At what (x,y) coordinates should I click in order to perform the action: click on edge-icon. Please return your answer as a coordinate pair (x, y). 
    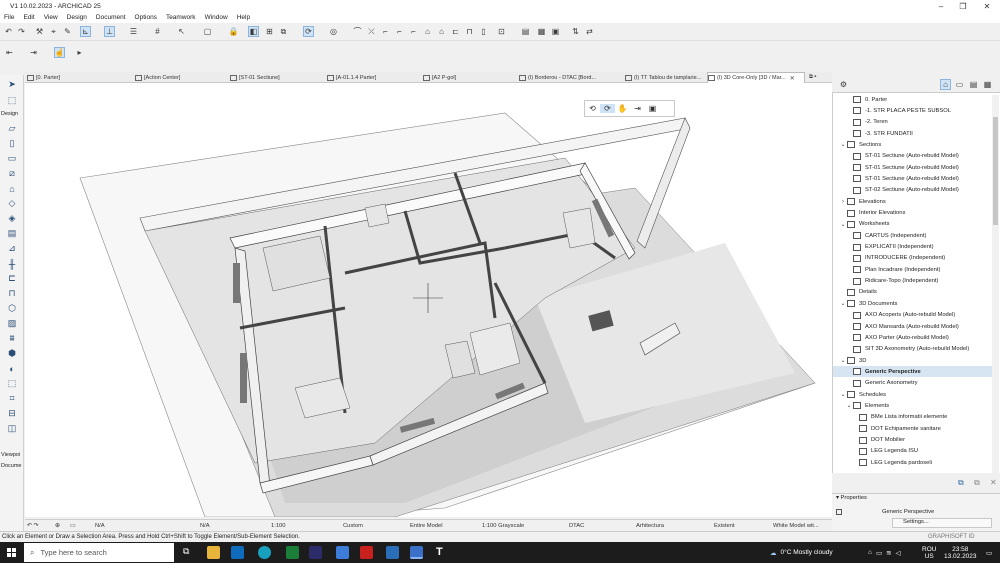
    Looking at the image, I should click on (264, 552).